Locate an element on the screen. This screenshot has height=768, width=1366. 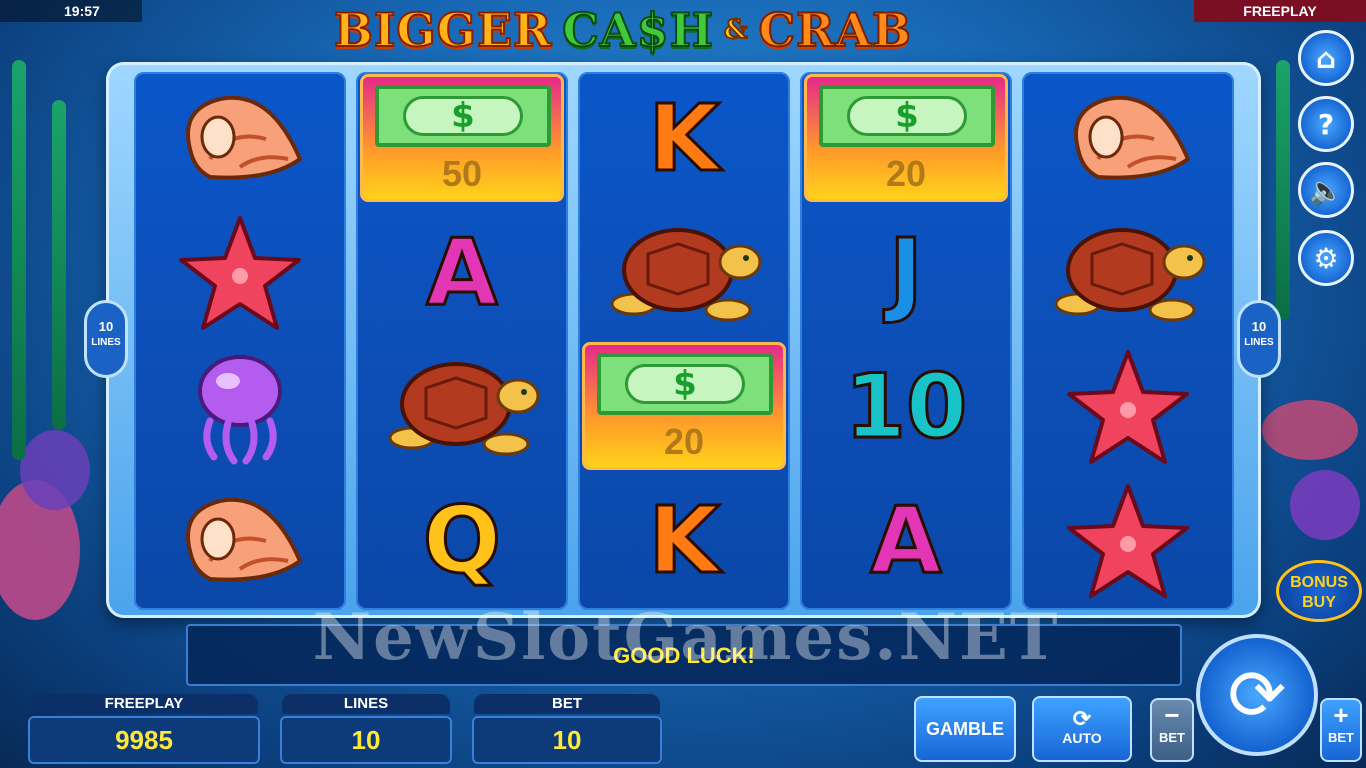
gamble-button: GAMBLE is located at coordinates (965, 729).